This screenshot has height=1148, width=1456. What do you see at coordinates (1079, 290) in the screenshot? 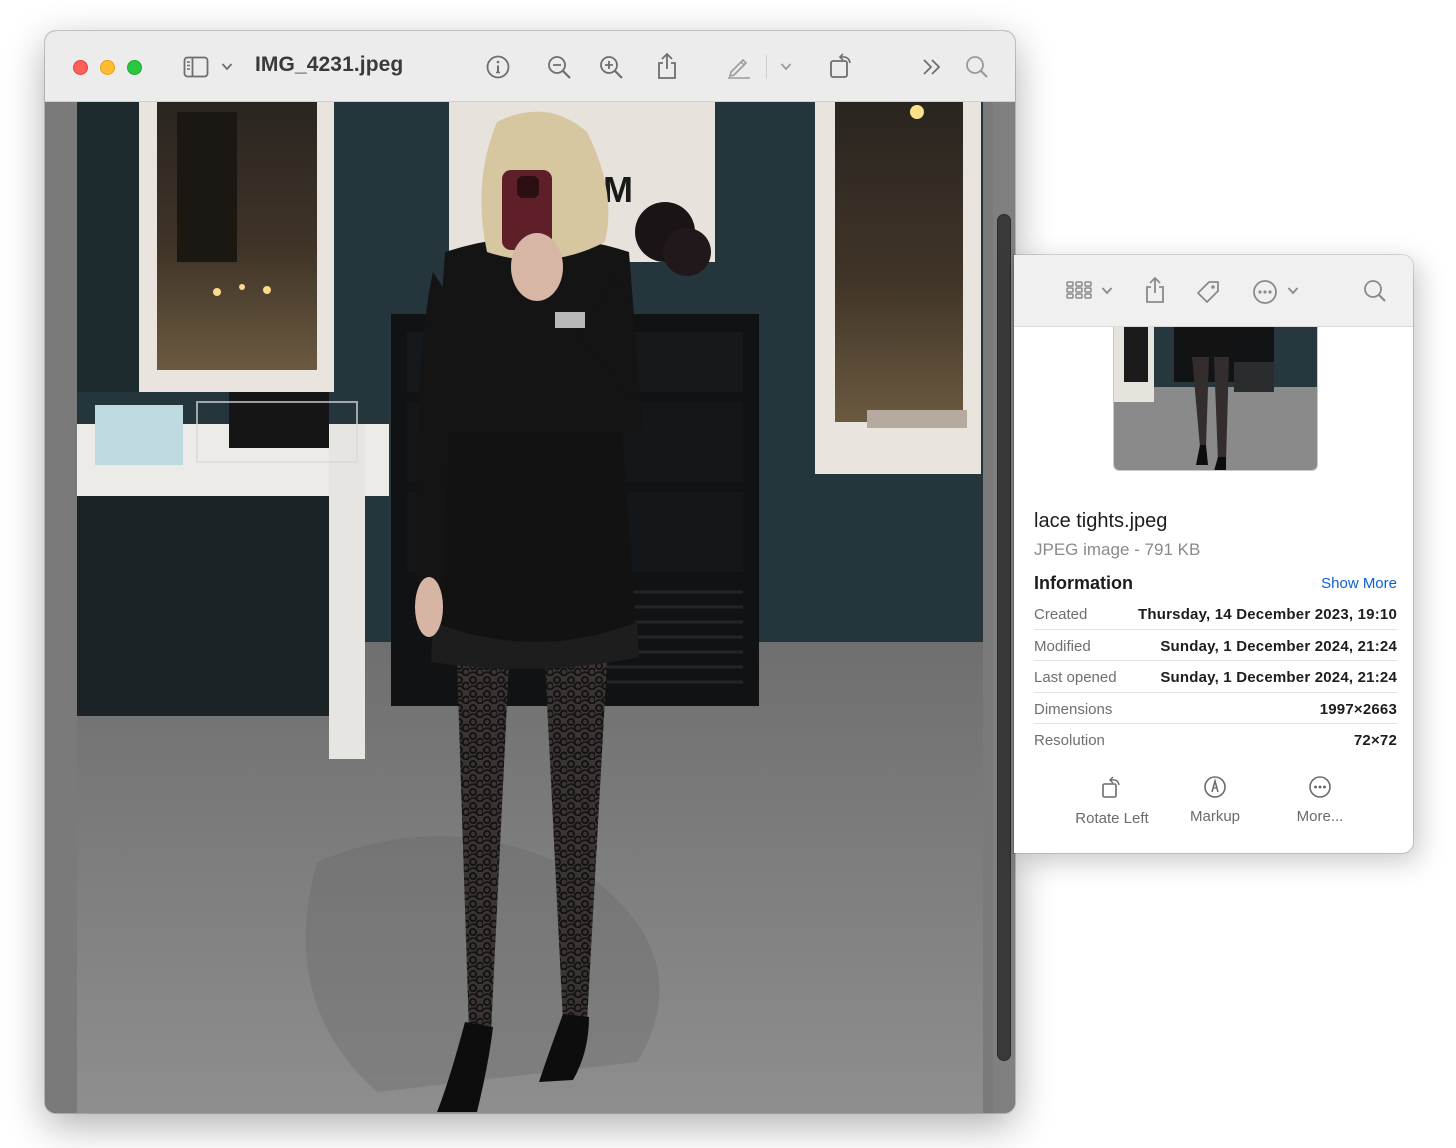
I see `view-grid-icon` at bounding box center [1079, 290].